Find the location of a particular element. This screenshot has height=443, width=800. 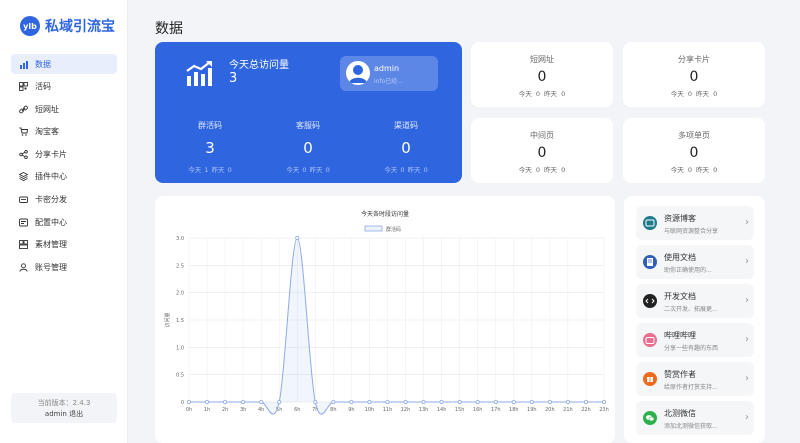

stat-sub: 今天 0 昨天 0 is located at coordinates (542, 94).